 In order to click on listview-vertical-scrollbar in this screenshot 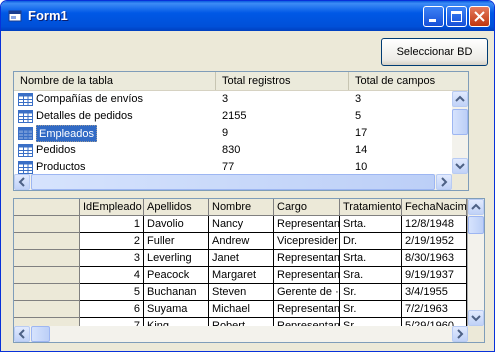, I will do `click(460, 132)`.